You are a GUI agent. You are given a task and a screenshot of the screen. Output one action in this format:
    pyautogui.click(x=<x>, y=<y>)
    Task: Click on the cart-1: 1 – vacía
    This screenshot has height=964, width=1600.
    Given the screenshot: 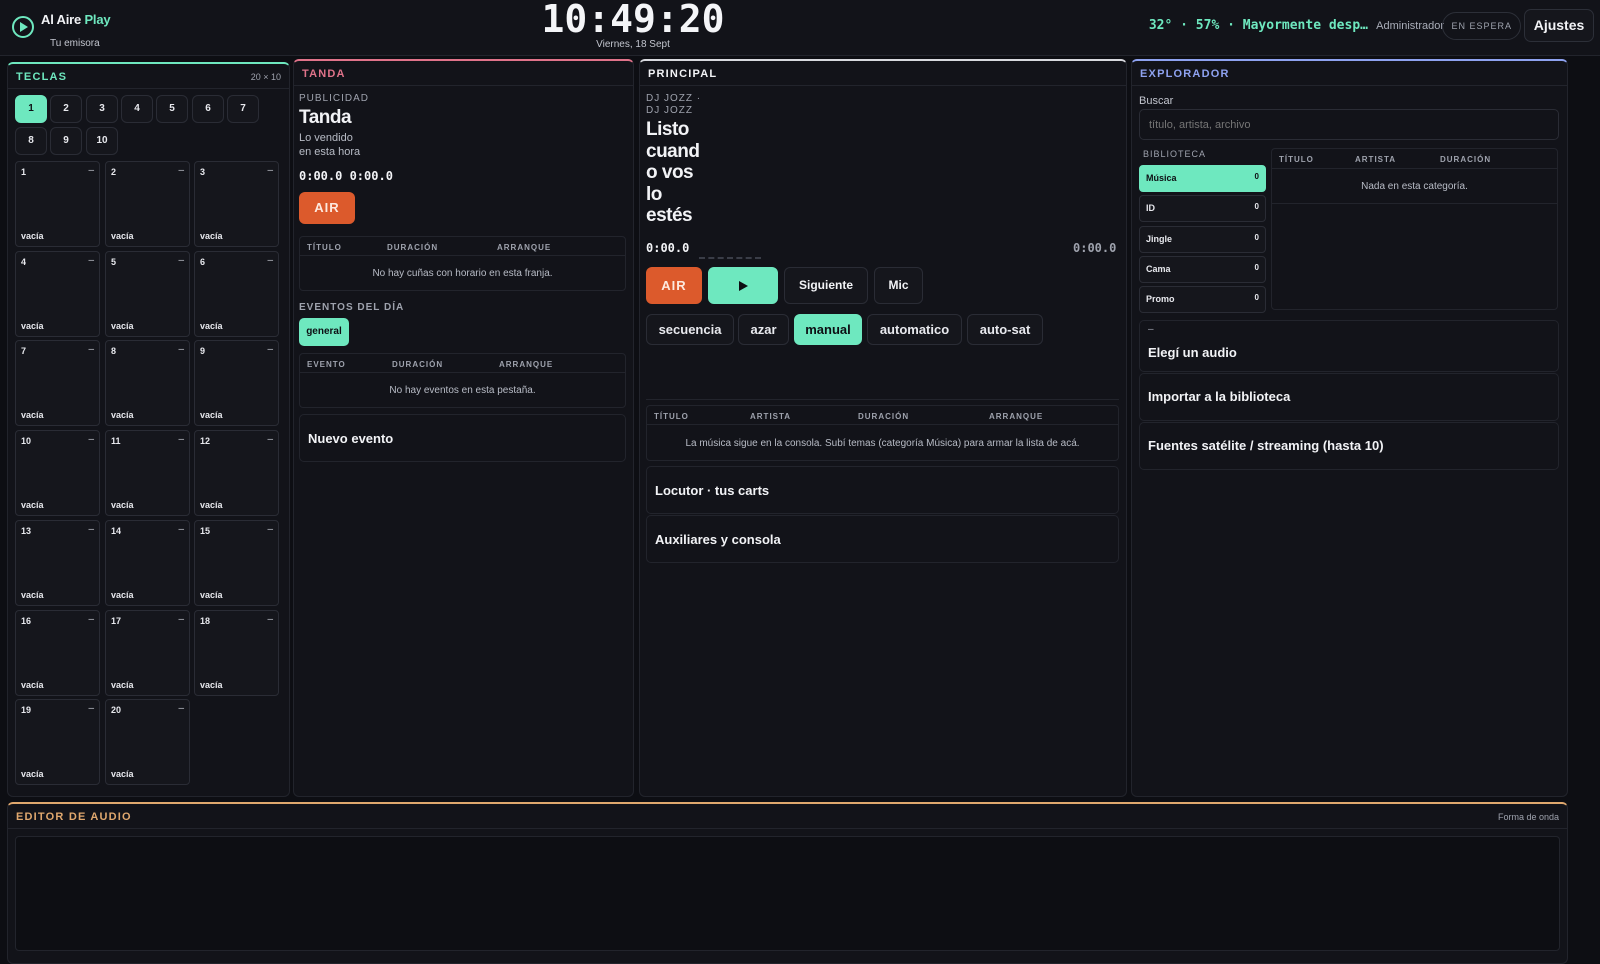 What is the action you would take?
    pyautogui.click(x=57, y=204)
    